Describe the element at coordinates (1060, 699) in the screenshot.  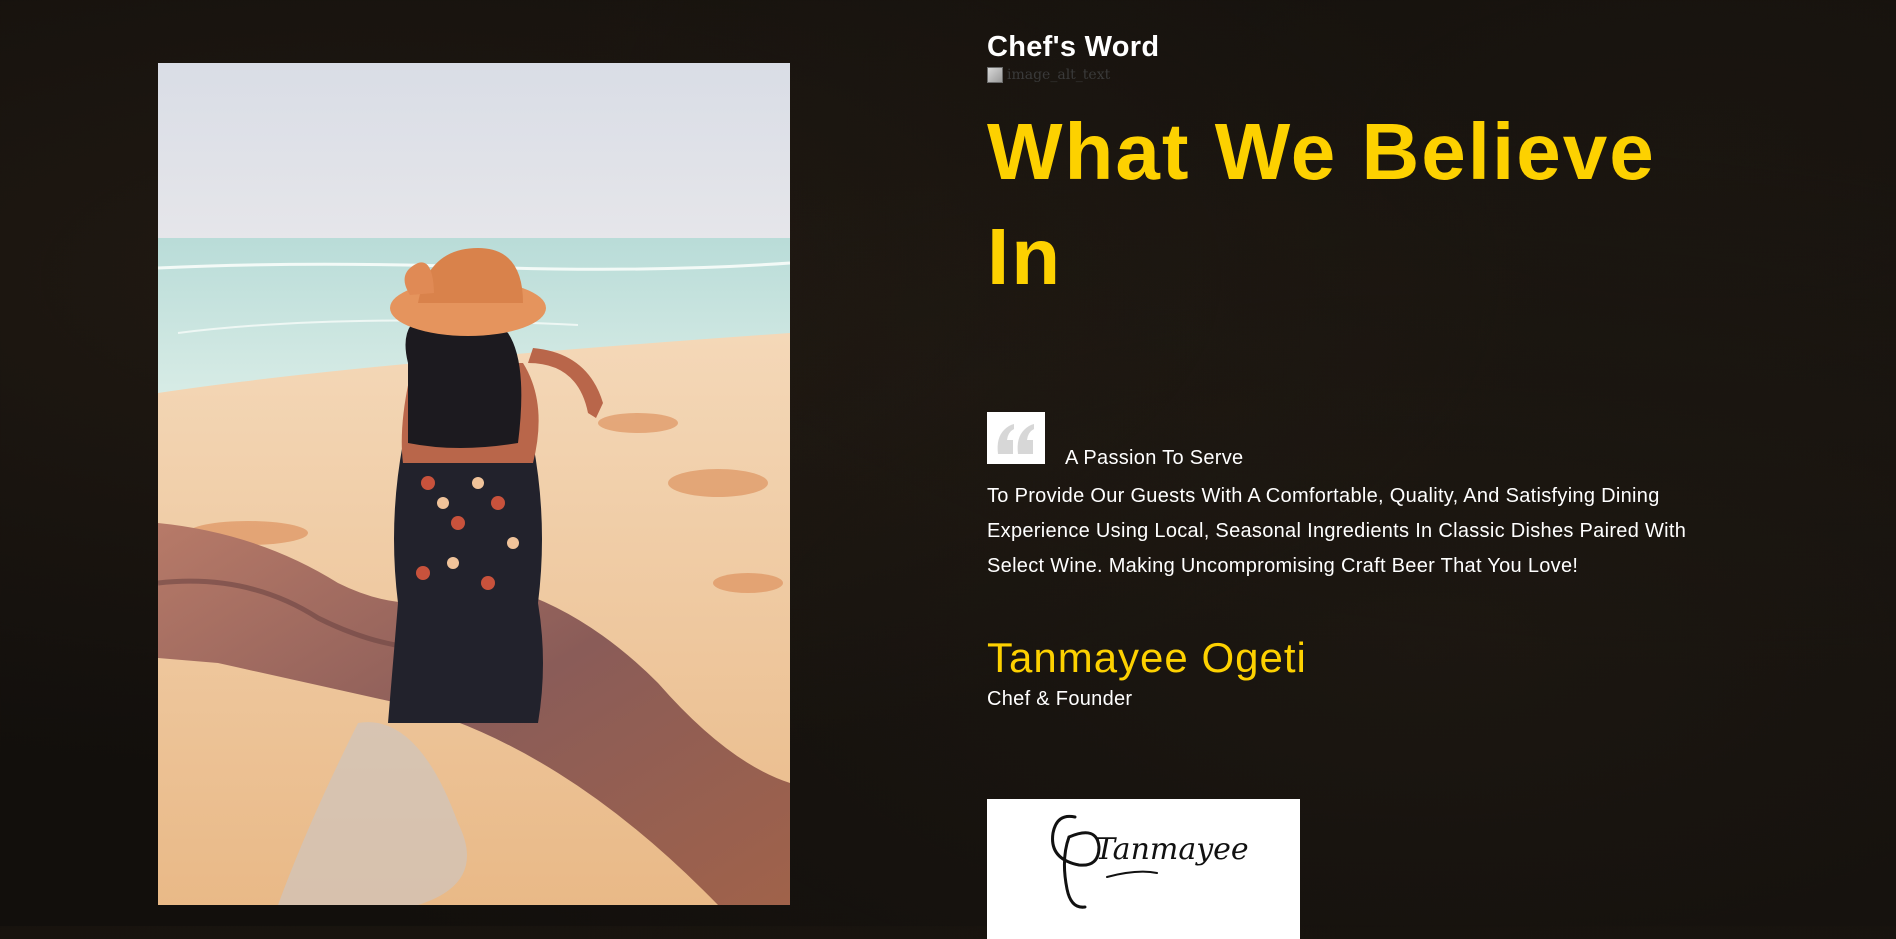
I see `chef-role: Chef & Founder` at that location.